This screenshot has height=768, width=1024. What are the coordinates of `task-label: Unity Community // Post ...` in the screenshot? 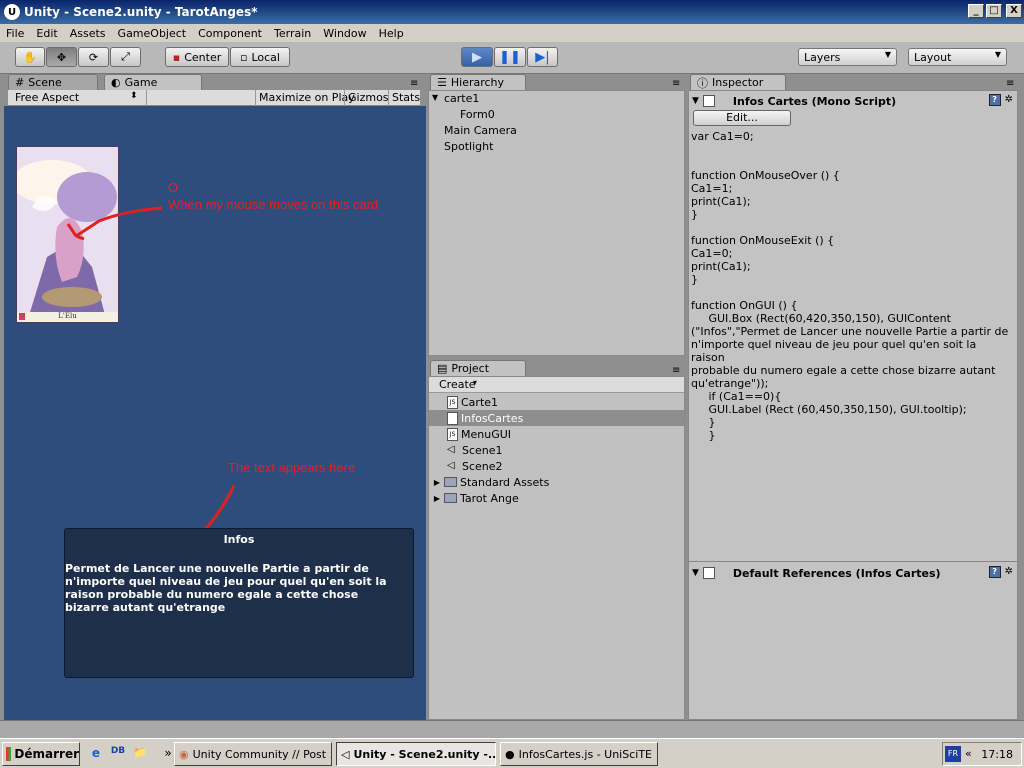 It's located at (262, 754).